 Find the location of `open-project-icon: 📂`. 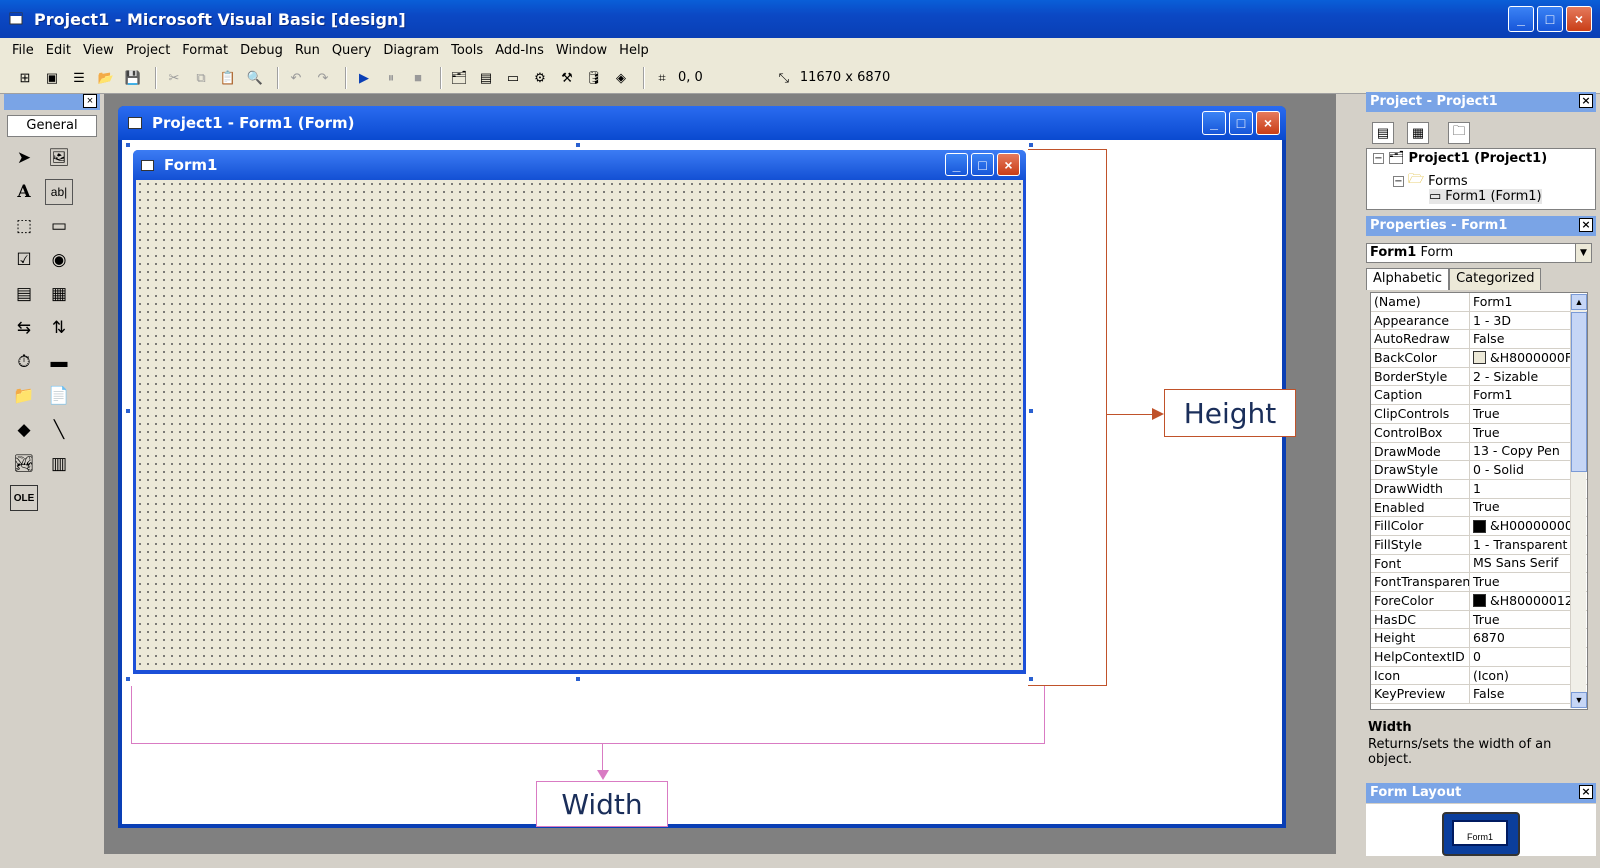

open-project-icon: 📂 is located at coordinates (106, 78).